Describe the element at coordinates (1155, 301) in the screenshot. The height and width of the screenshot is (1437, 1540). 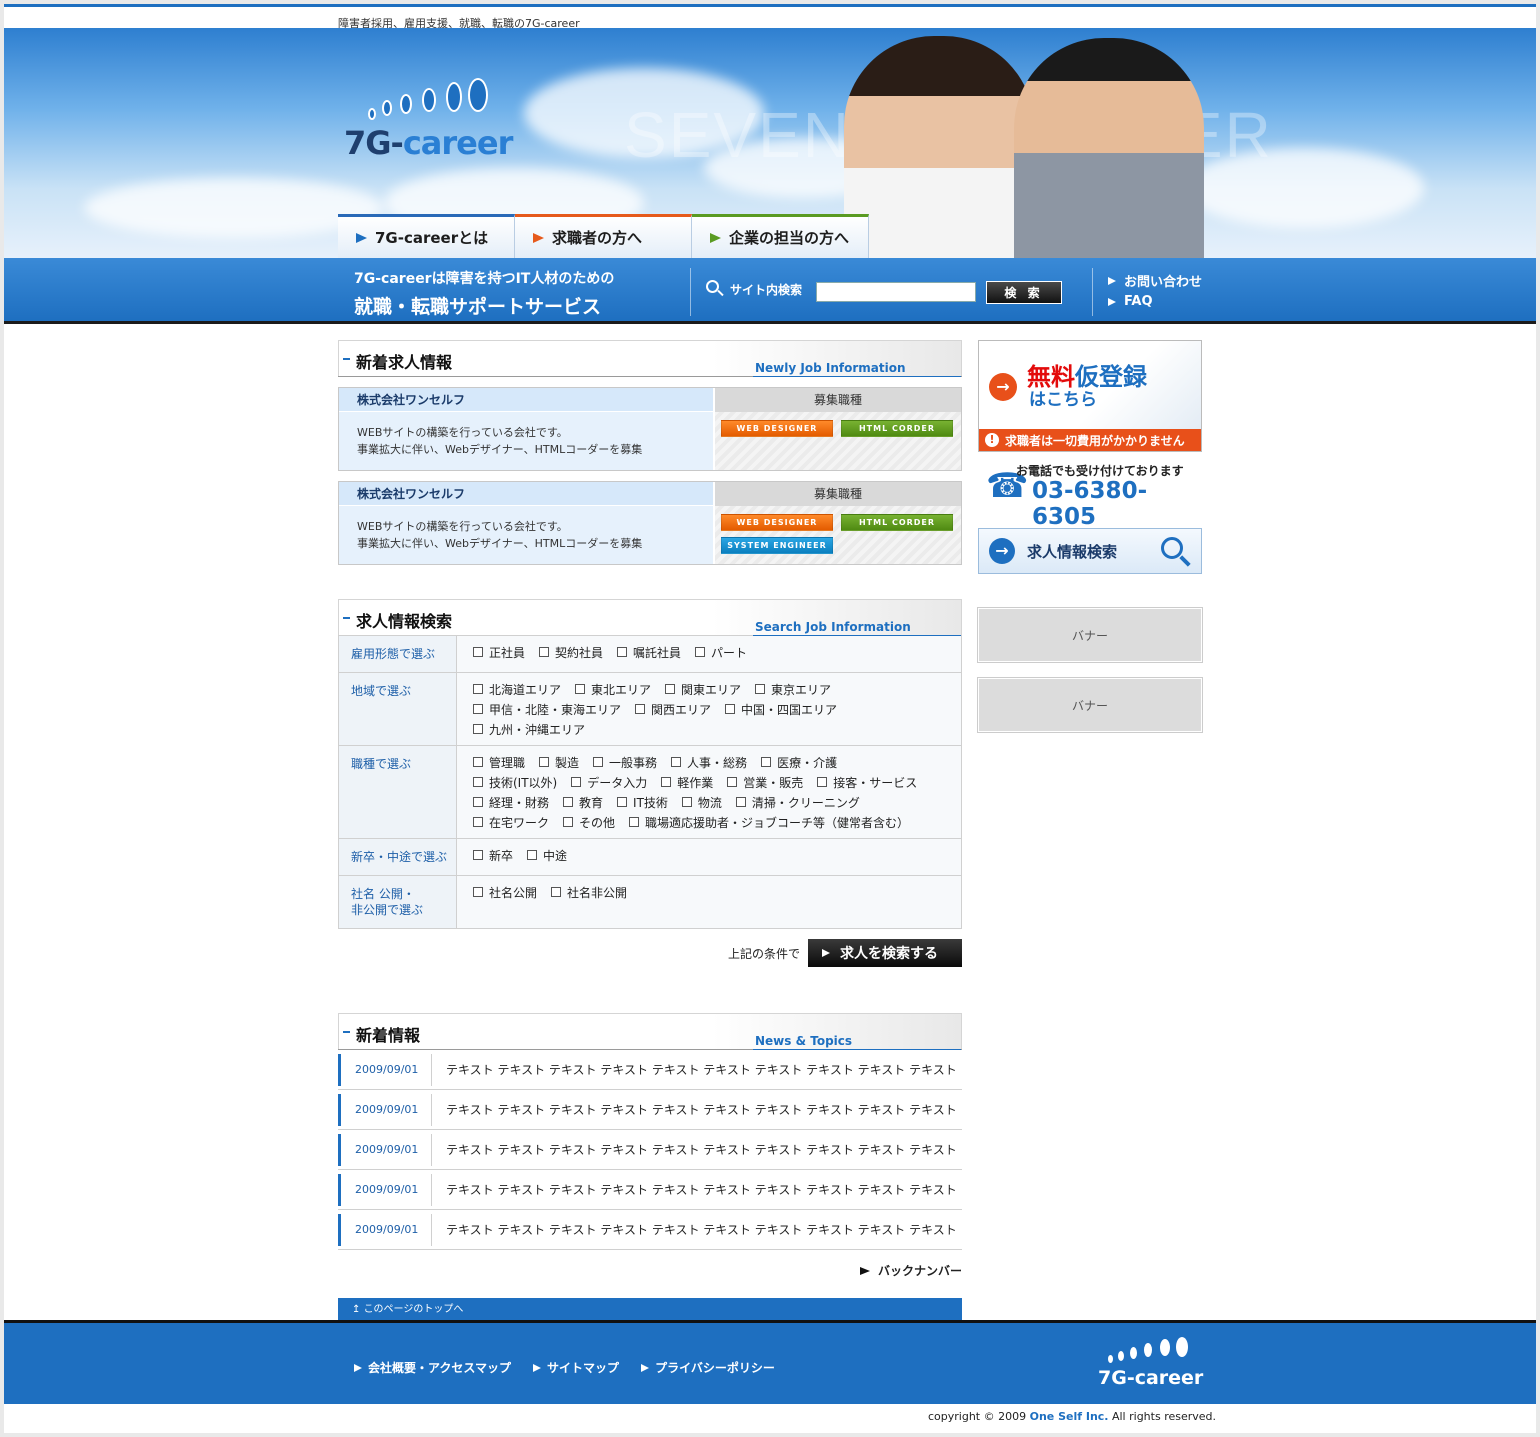
I see `faq-link: FAQ` at that location.